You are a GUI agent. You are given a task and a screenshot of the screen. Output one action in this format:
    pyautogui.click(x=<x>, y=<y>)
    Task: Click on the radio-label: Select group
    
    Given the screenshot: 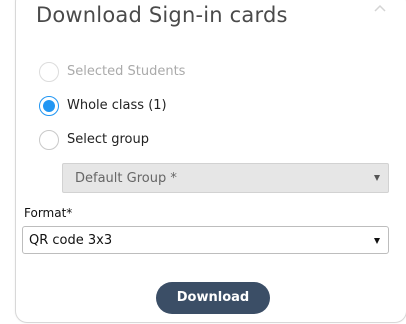 What is the action you would take?
    pyautogui.click(x=108, y=139)
    